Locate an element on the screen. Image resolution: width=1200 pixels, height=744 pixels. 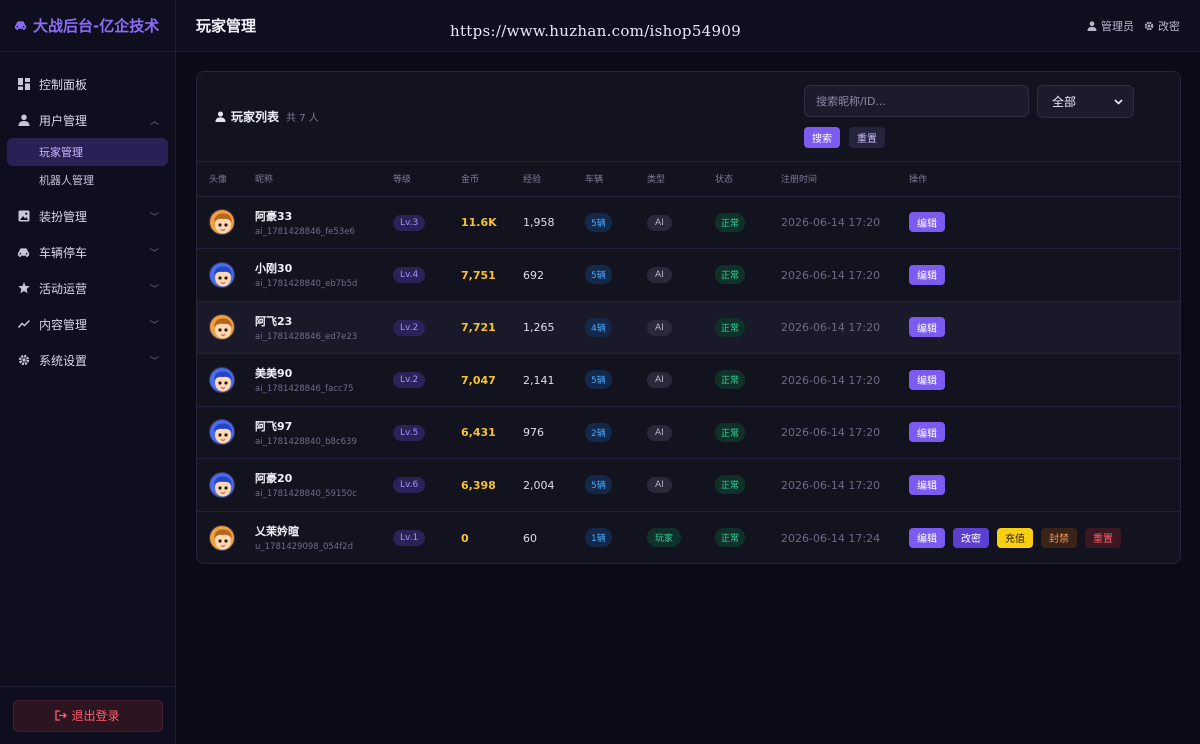
coins-value: 0 is located at coordinates (465, 538).